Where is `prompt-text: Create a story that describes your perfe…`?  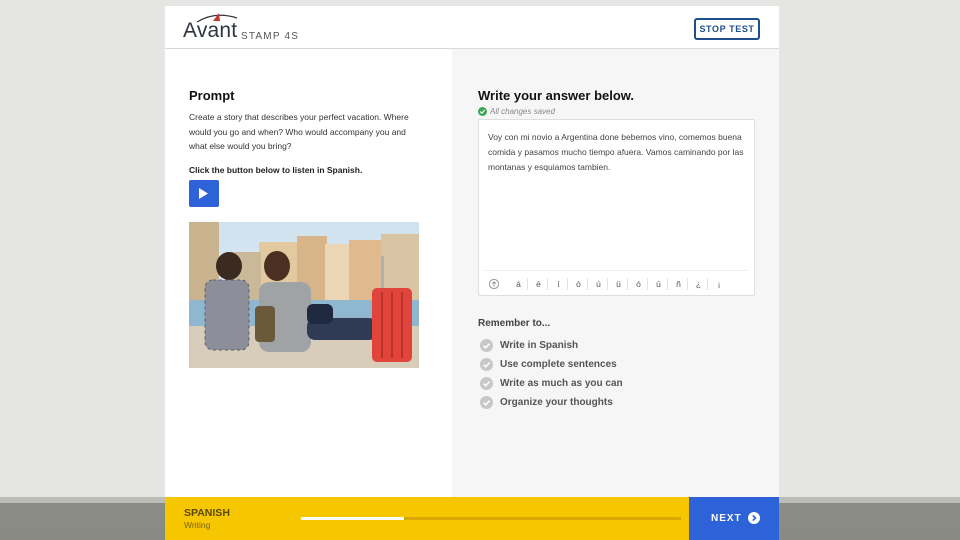
prompt-text: Create a story that describes your perfe… is located at coordinates (299, 131).